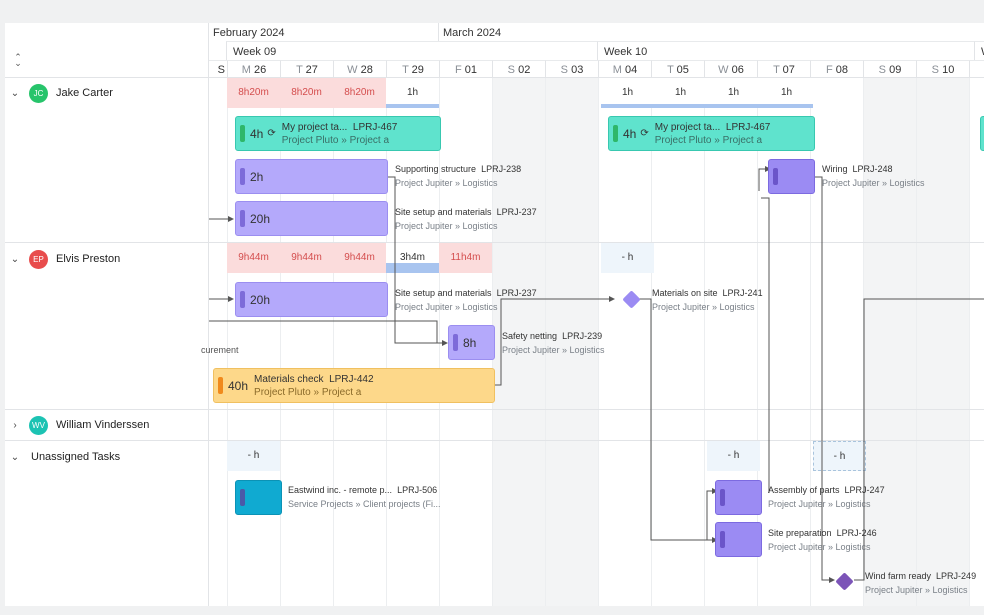 Image resolution: width=984 pixels, height=615 pixels. I want to click on task-title: Wind farm ready, so click(898, 576).